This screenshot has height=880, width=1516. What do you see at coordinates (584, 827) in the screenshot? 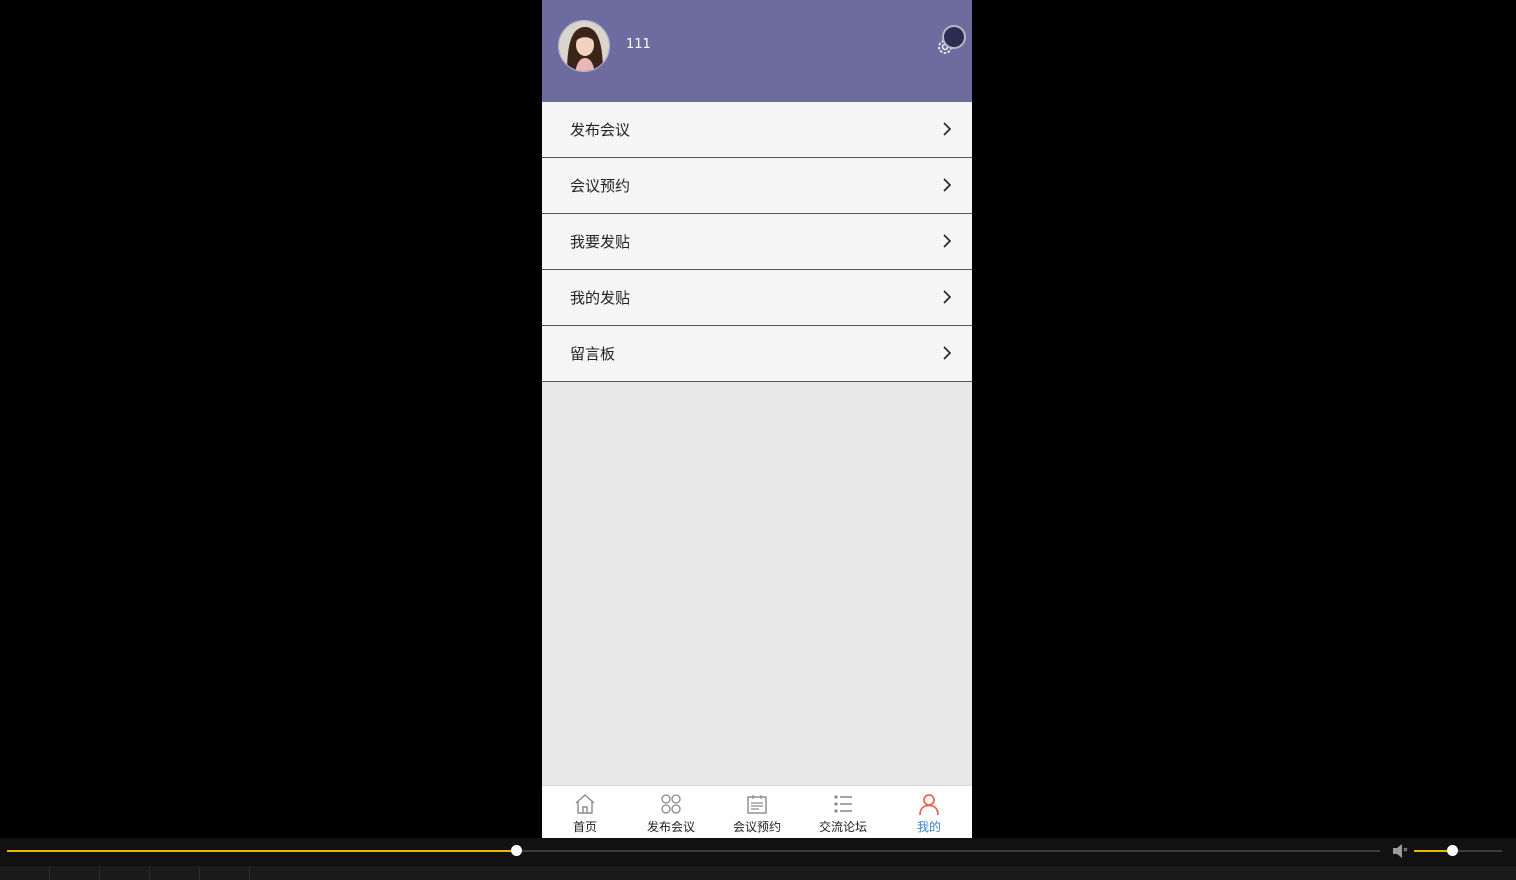
I see `tab-label: 首页` at bounding box center [584, 827].